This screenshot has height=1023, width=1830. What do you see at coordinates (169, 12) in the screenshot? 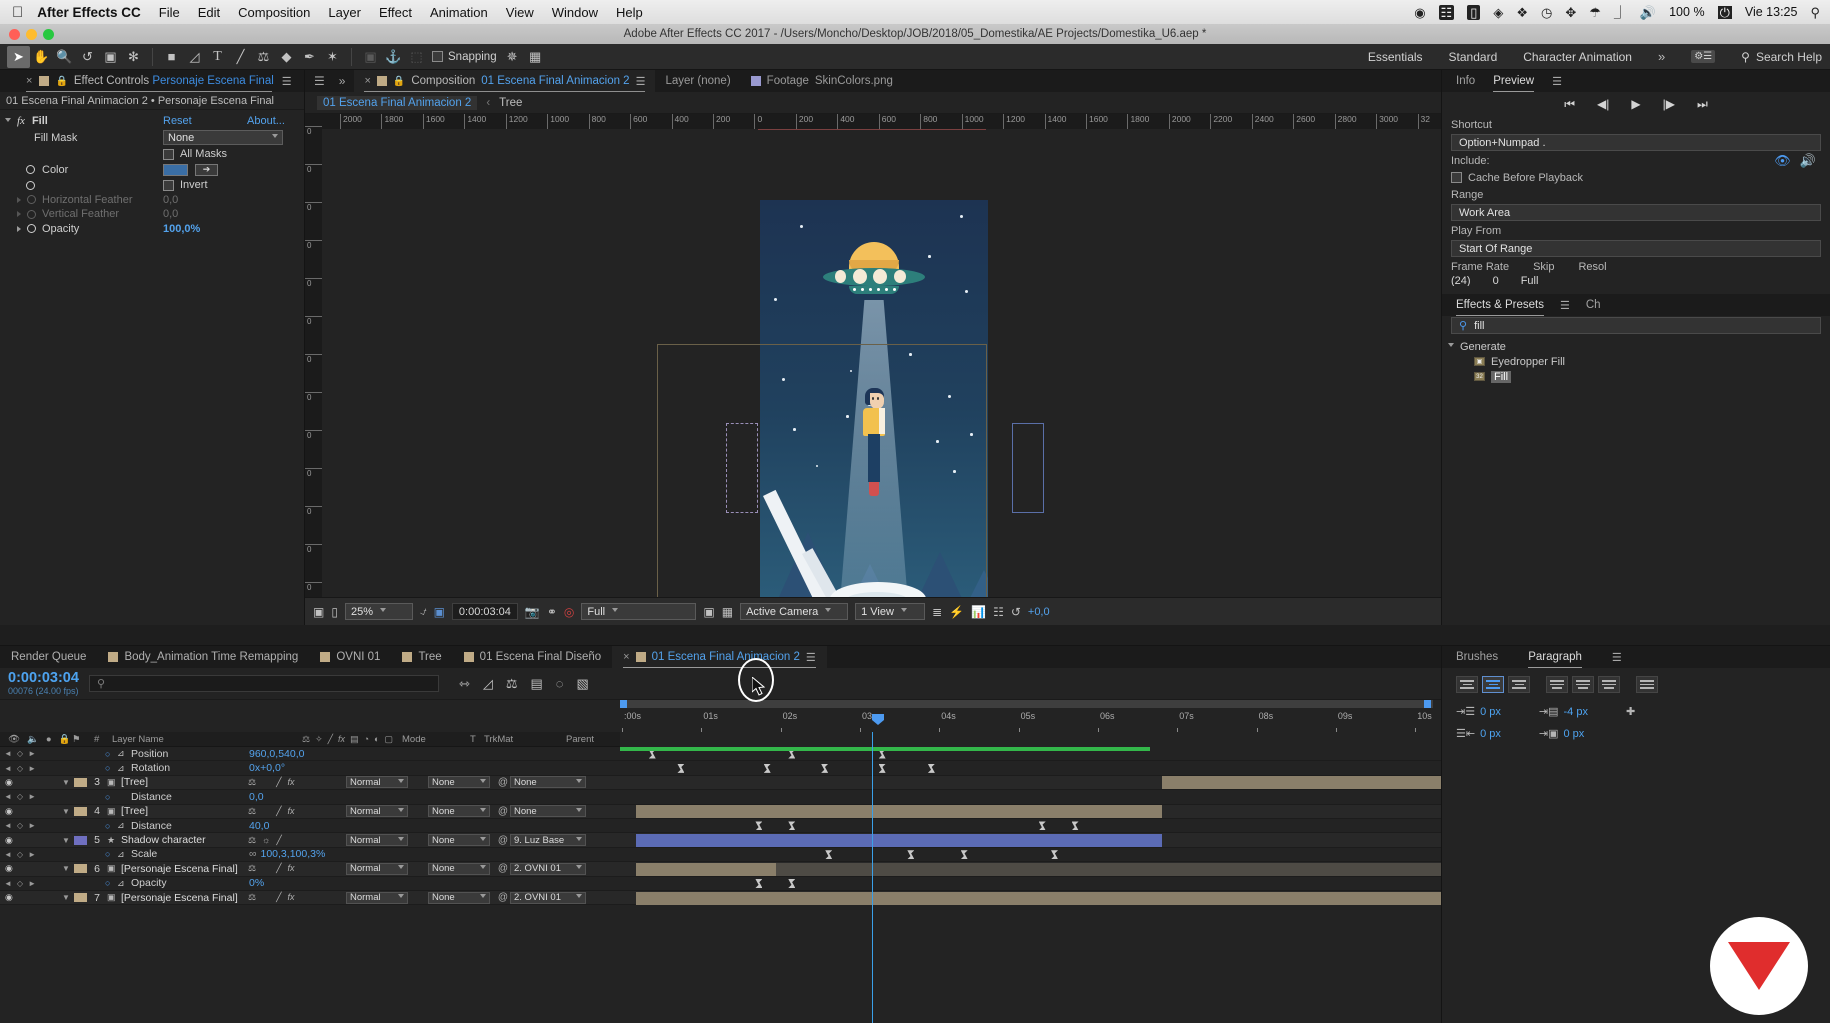
I see `menu-file: File` at bounding box center [169, 12].